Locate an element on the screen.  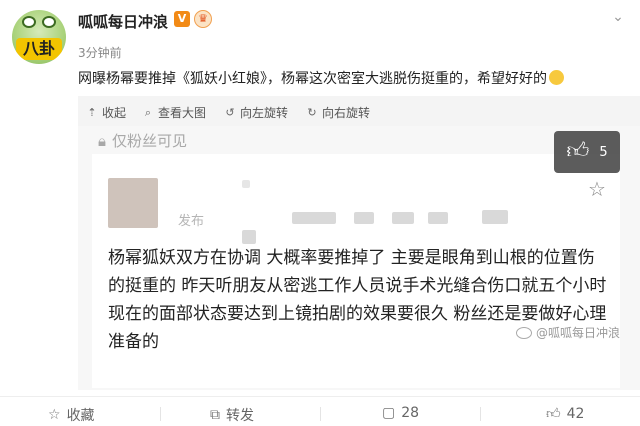
username: 呱呱每日冲浪 is located at coordinates (123, 21).